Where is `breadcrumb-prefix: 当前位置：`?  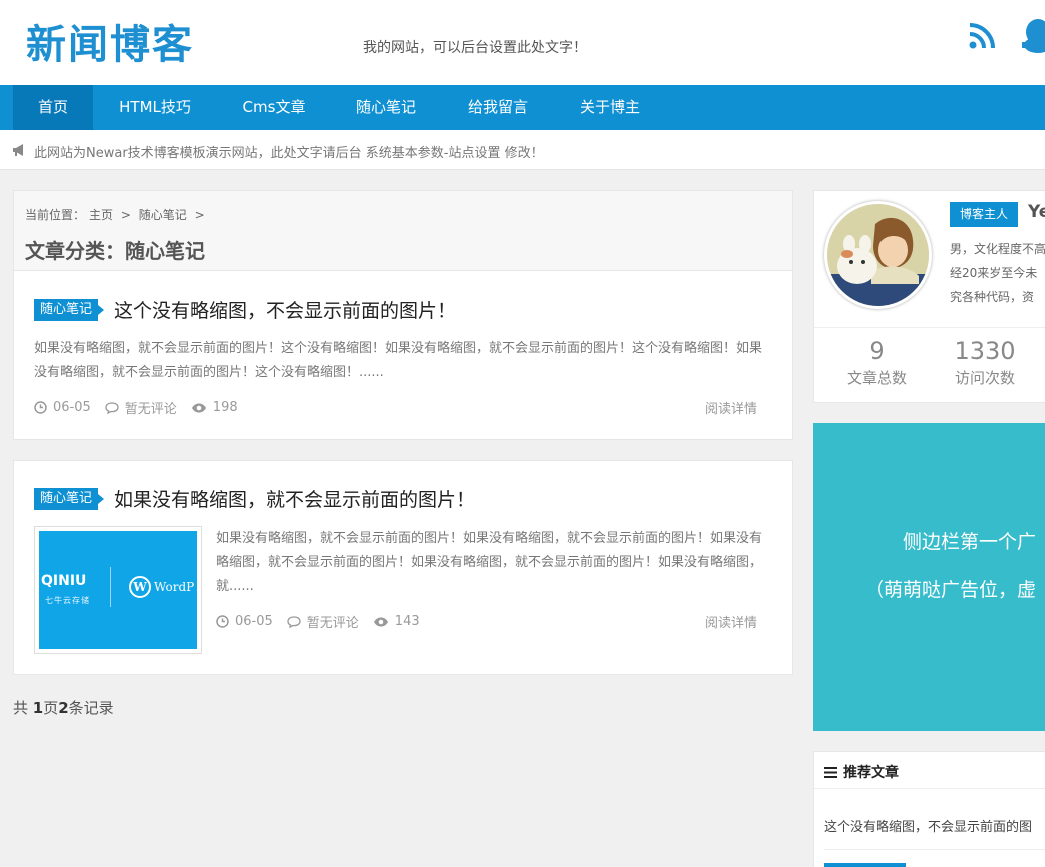 breadcrumb-prefix: 当前位置： is located at coordinates (55, 215).